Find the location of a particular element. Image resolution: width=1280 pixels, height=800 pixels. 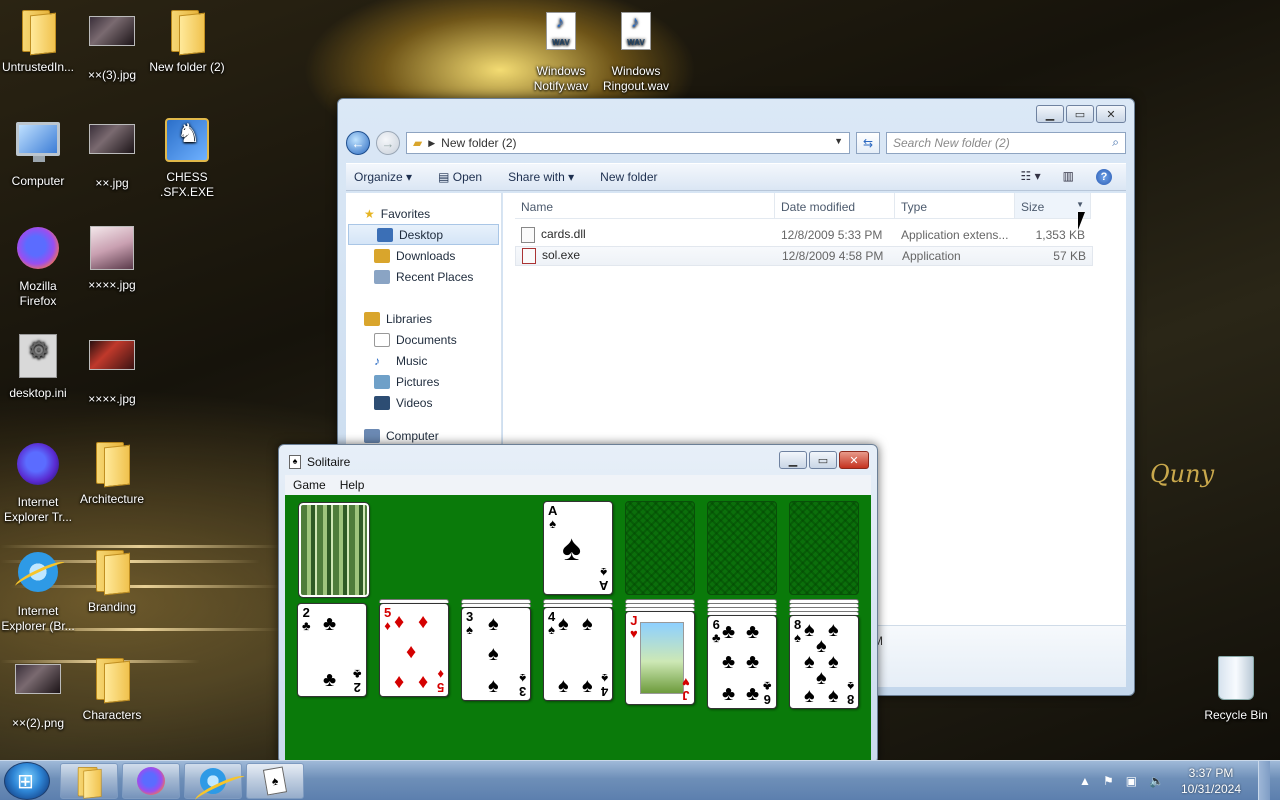

desktop-icon-label: ××(3).jpg is located at coordinates (112, 75).